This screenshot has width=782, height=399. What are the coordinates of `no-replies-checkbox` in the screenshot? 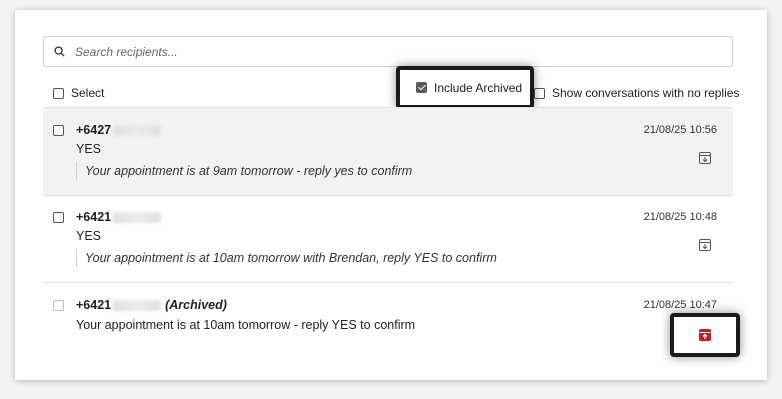 It's located at (539, 93).